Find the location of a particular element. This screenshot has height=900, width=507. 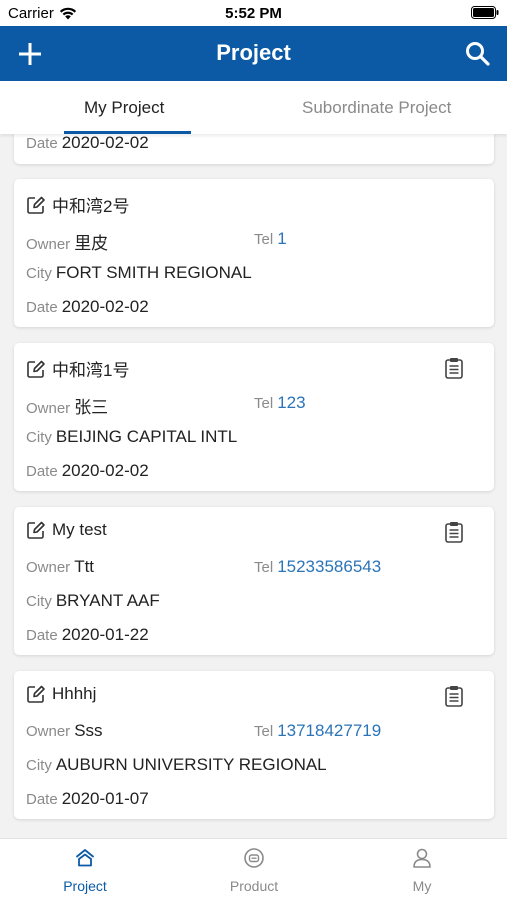

date-row: Date 2020-01-07 is located at coordinates (87, 799).